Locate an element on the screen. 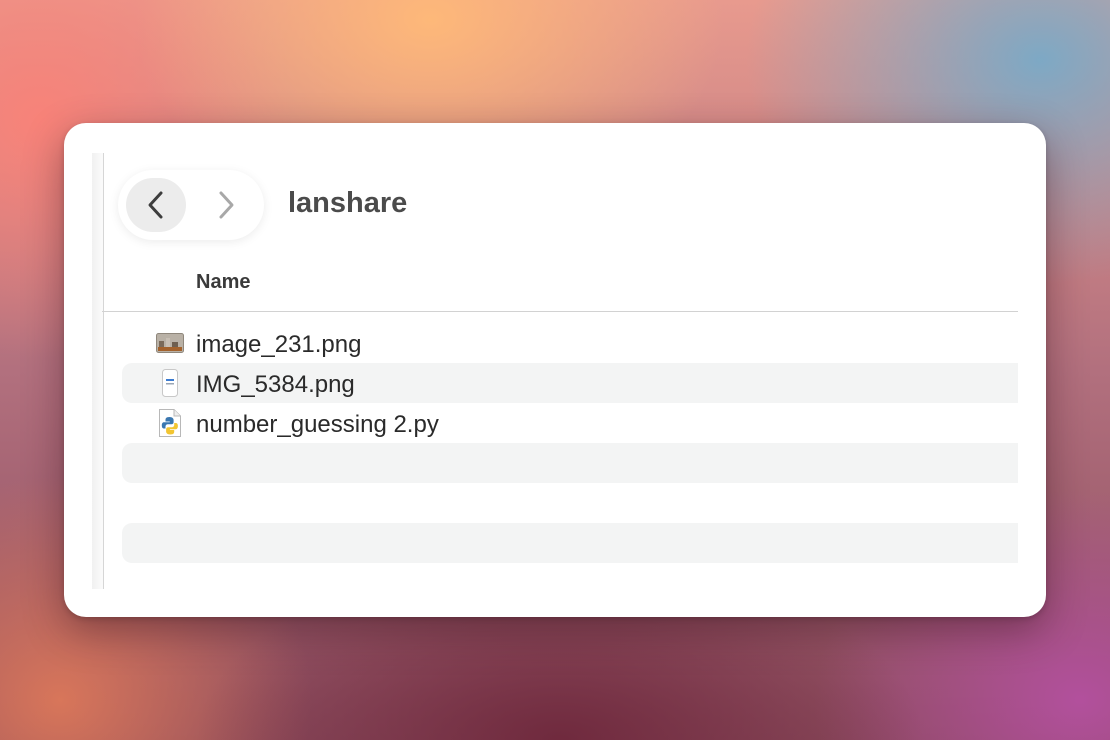 This screenshot has width=1110, height=740. file-name: number_guessing 2.py is located at coordinates (317, 424).